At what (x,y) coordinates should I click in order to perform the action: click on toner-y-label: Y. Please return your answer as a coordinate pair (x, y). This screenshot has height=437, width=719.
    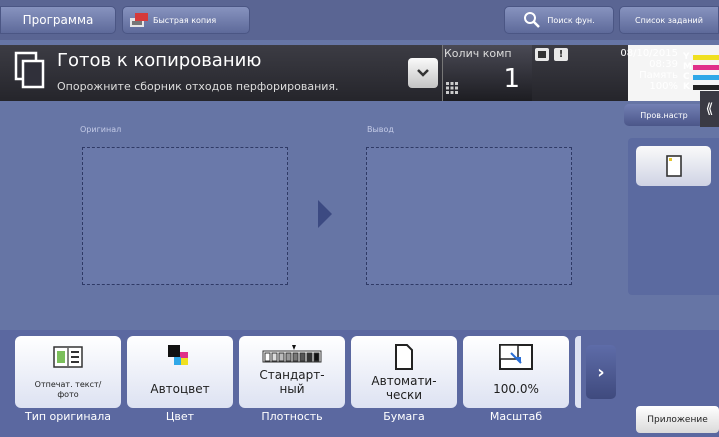
    Looking at the image, I should click on (686, 57).